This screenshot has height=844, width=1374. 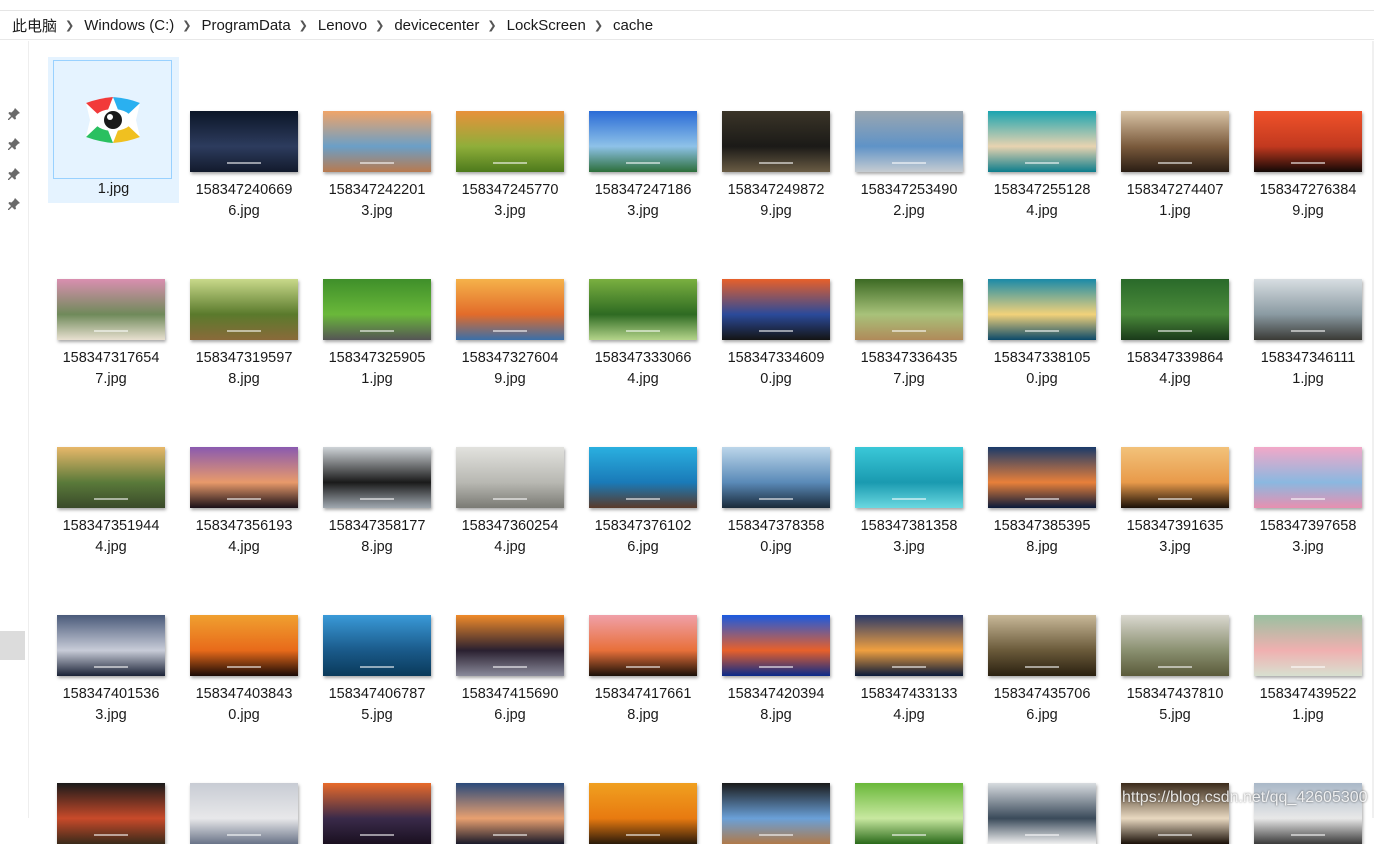 What do you see at coordinates (244, 369) in the screenshot?
I see `file-name: 158347319597 8.jpg` at bounding box center [244, 369].